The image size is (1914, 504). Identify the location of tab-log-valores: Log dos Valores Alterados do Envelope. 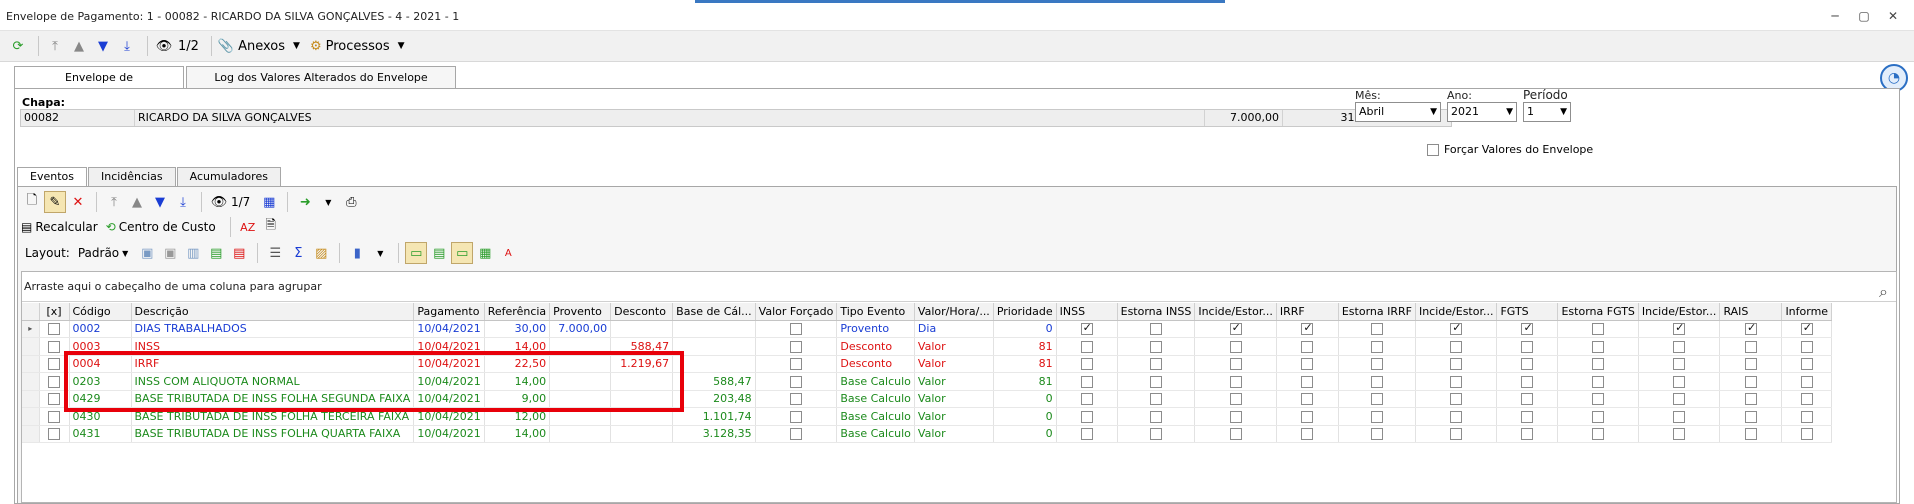
(321, 77).